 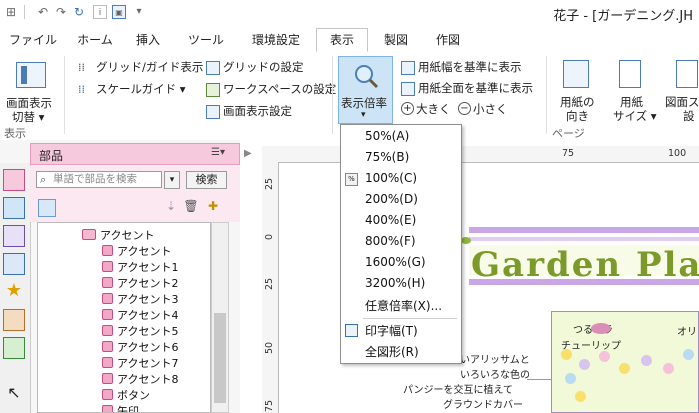 I want to click on parts-search-input: 単語で部品を検索, so click(x=99, y=179).